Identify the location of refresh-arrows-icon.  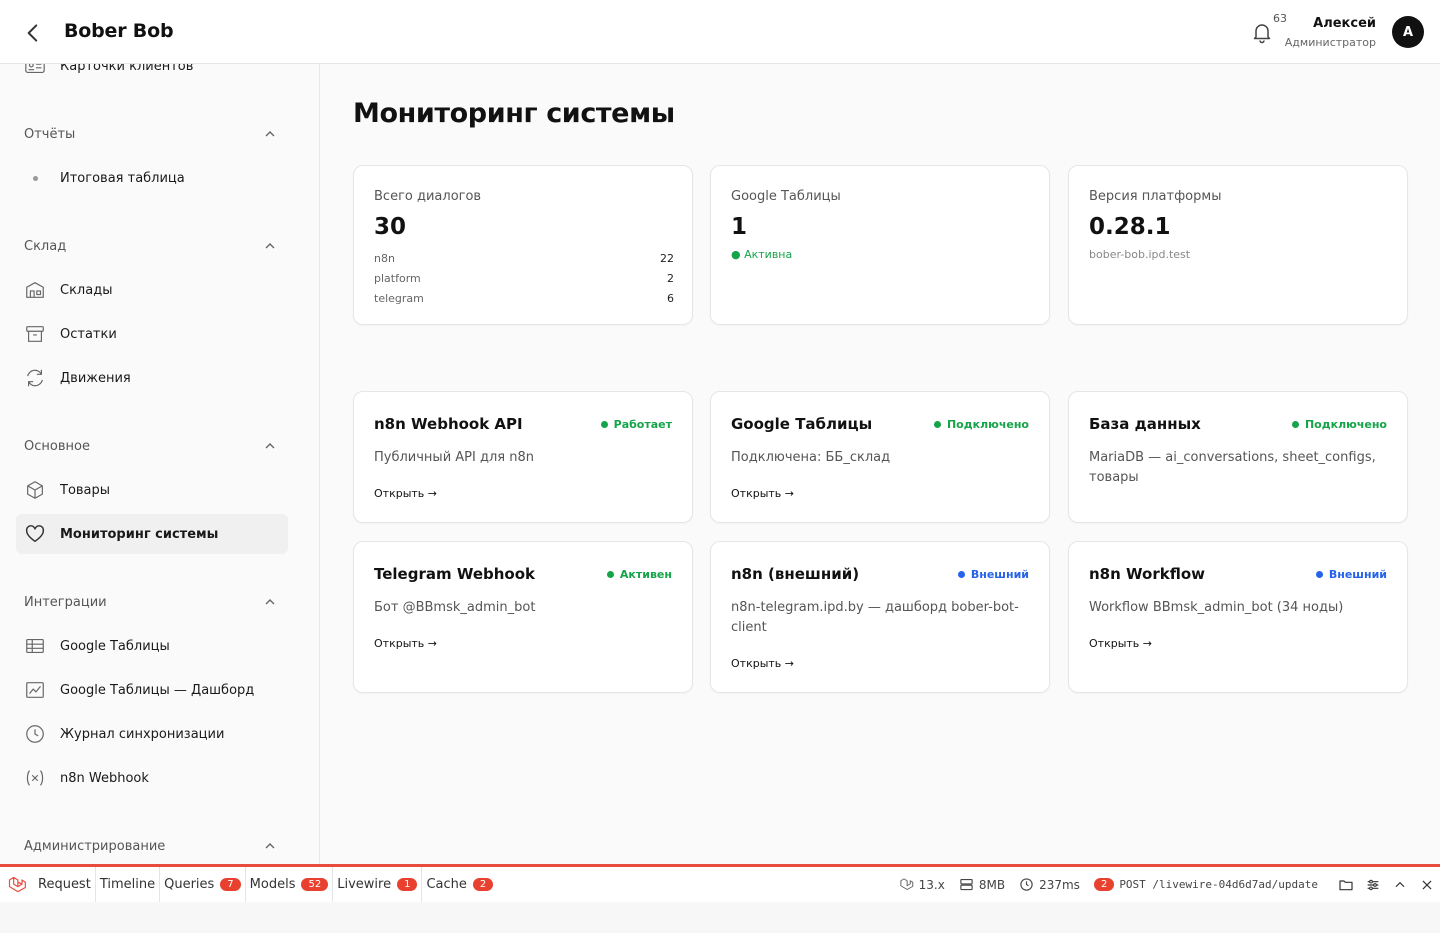
(35, 378).